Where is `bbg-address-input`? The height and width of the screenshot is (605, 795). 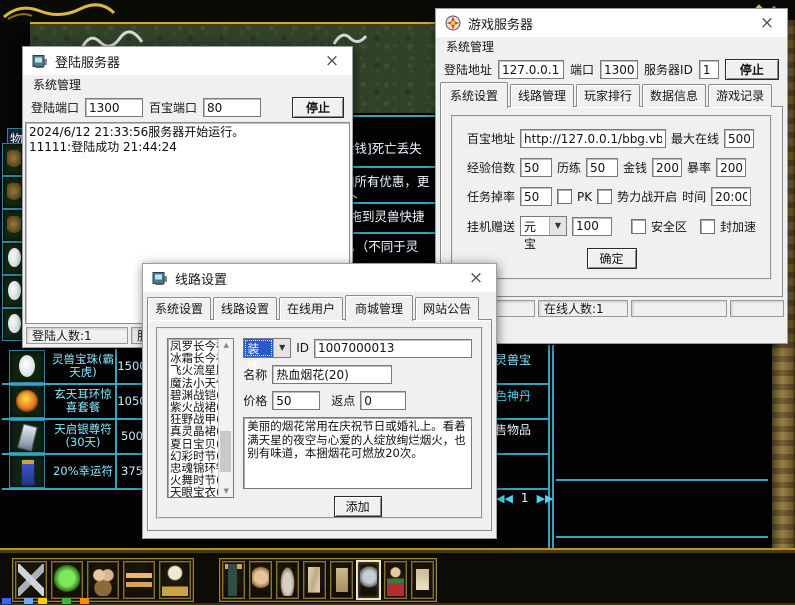 bbg-address-input is located at coordinates (593, 138).